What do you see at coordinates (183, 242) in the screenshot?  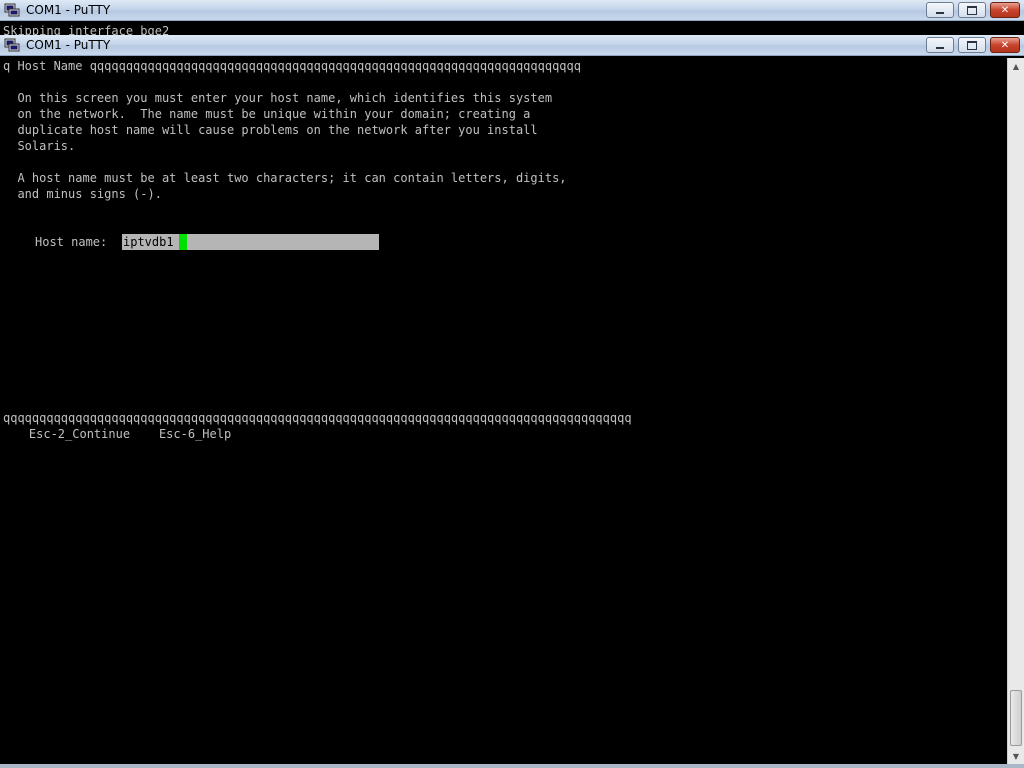 I see `text-cursor` at bounding box center [183, 242].